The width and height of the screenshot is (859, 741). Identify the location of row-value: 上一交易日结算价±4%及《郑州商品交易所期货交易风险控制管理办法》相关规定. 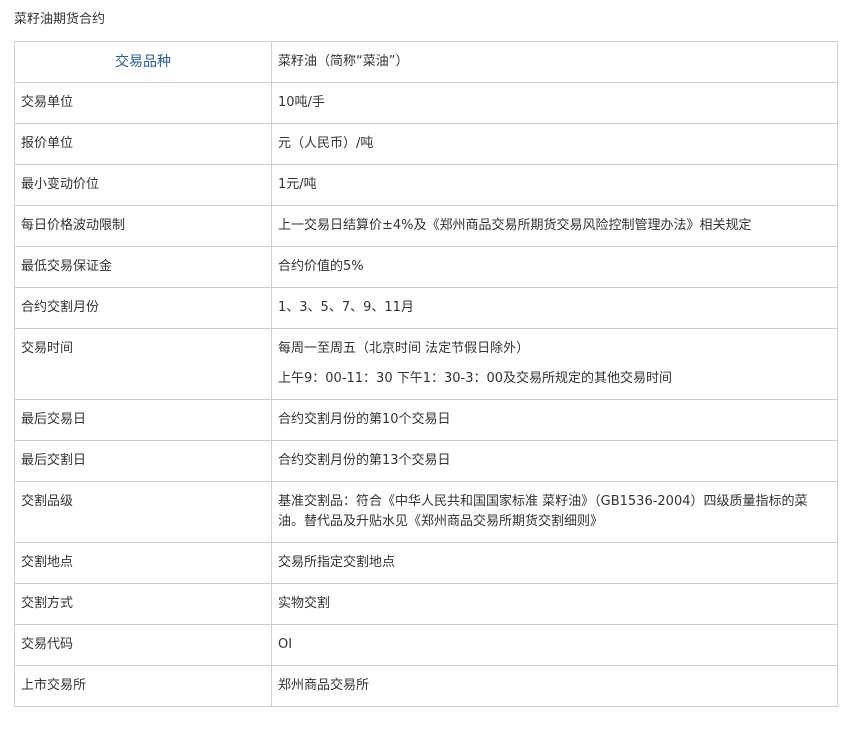
(554, 226).